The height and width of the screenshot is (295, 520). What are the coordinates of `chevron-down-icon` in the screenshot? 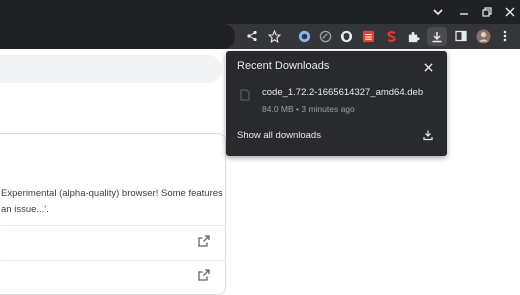 It's located at (438, 12).